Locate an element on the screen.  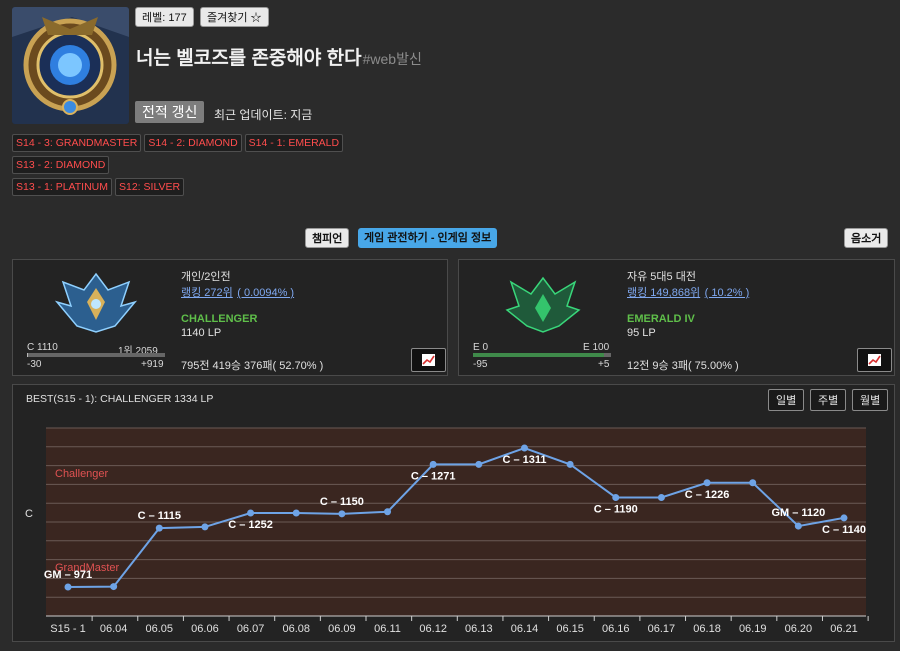
data-point-label: C – 1226 is located at coordinates (707, 495).